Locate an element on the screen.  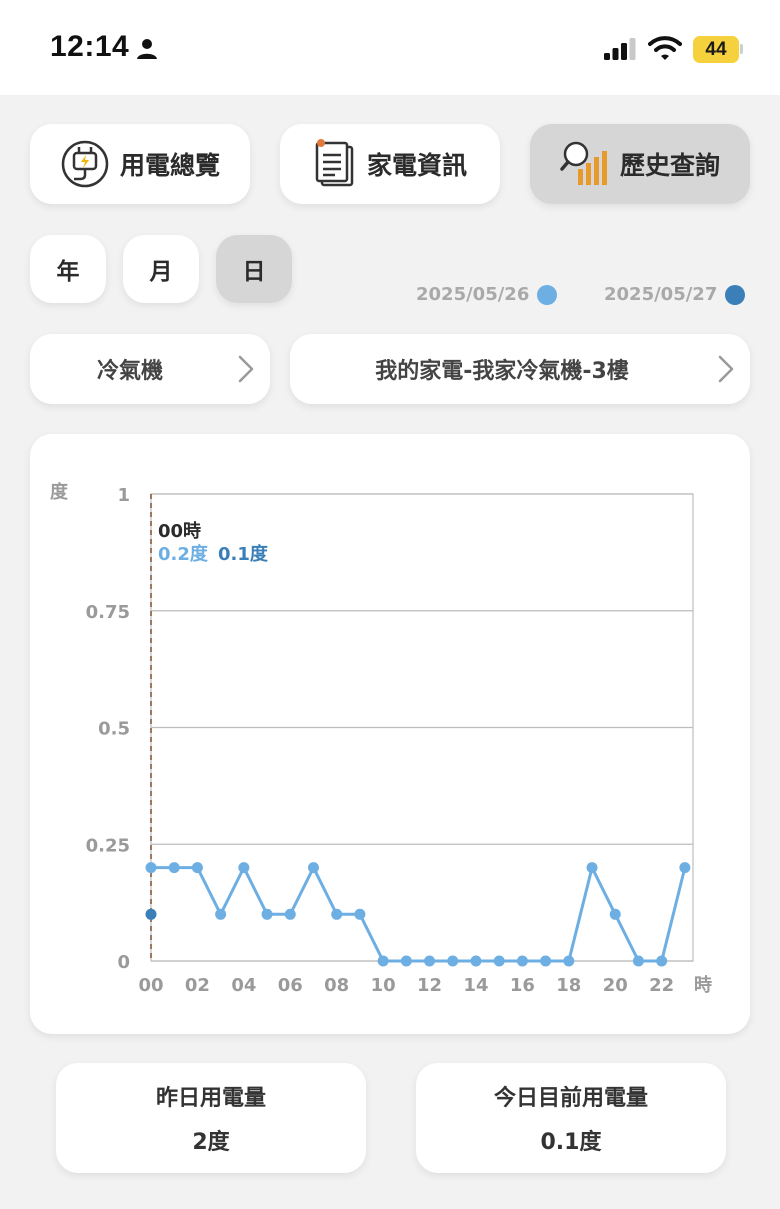
legend-label: 2025/05/27 is located at coordinates (661, 294).